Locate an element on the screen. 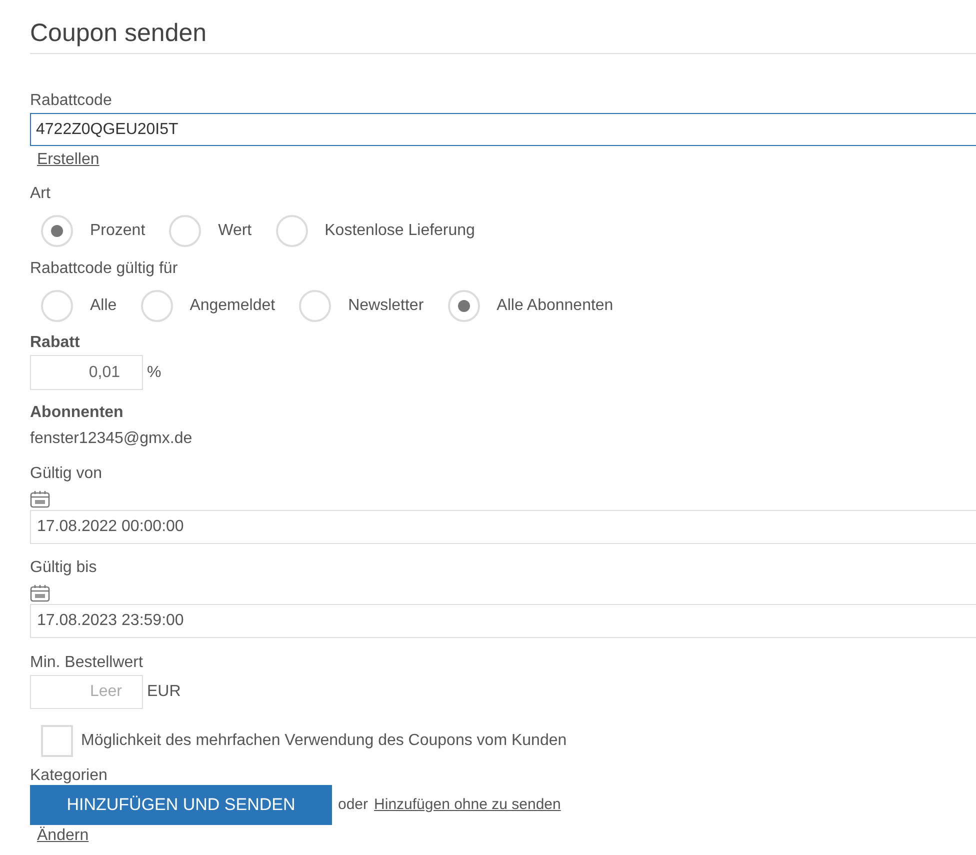  radio-label: Alle is located at coordinates (103, 306).